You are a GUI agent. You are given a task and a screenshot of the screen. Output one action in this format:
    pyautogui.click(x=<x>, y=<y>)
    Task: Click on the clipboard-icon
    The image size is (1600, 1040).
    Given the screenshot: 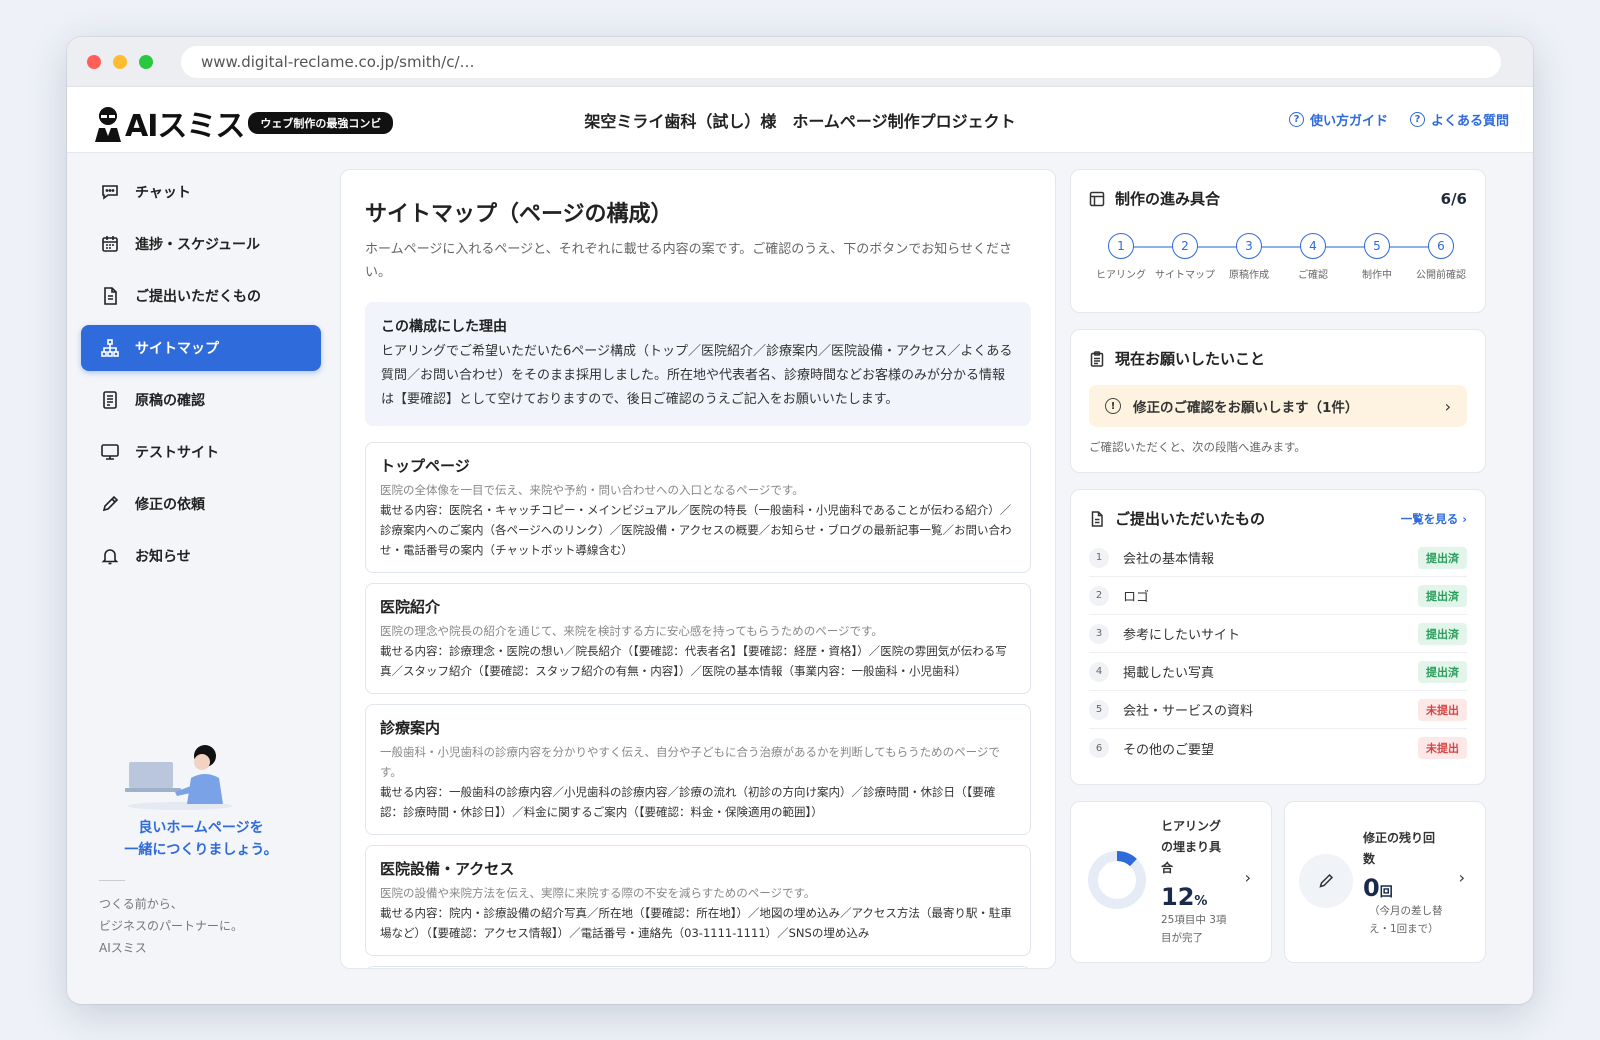 What is the action you would take?
    pyautogui.click(x=1097, y=358)
    